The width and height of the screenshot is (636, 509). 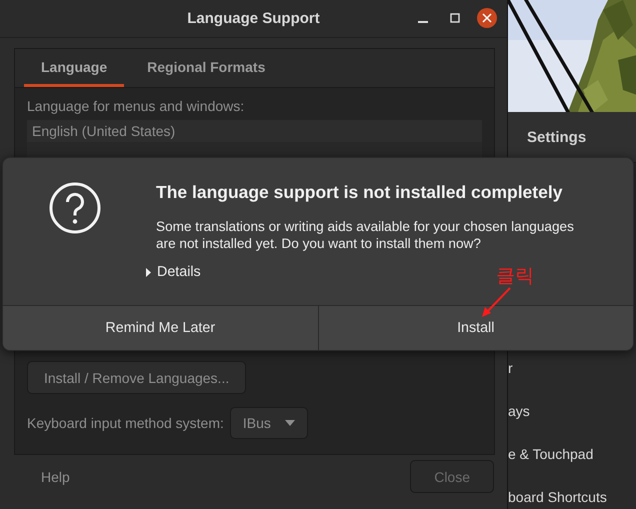 What do you see at coordinates (475, 327) in the screenshot?
I see `dialog-button: Install` at bounding box center [475, 327].